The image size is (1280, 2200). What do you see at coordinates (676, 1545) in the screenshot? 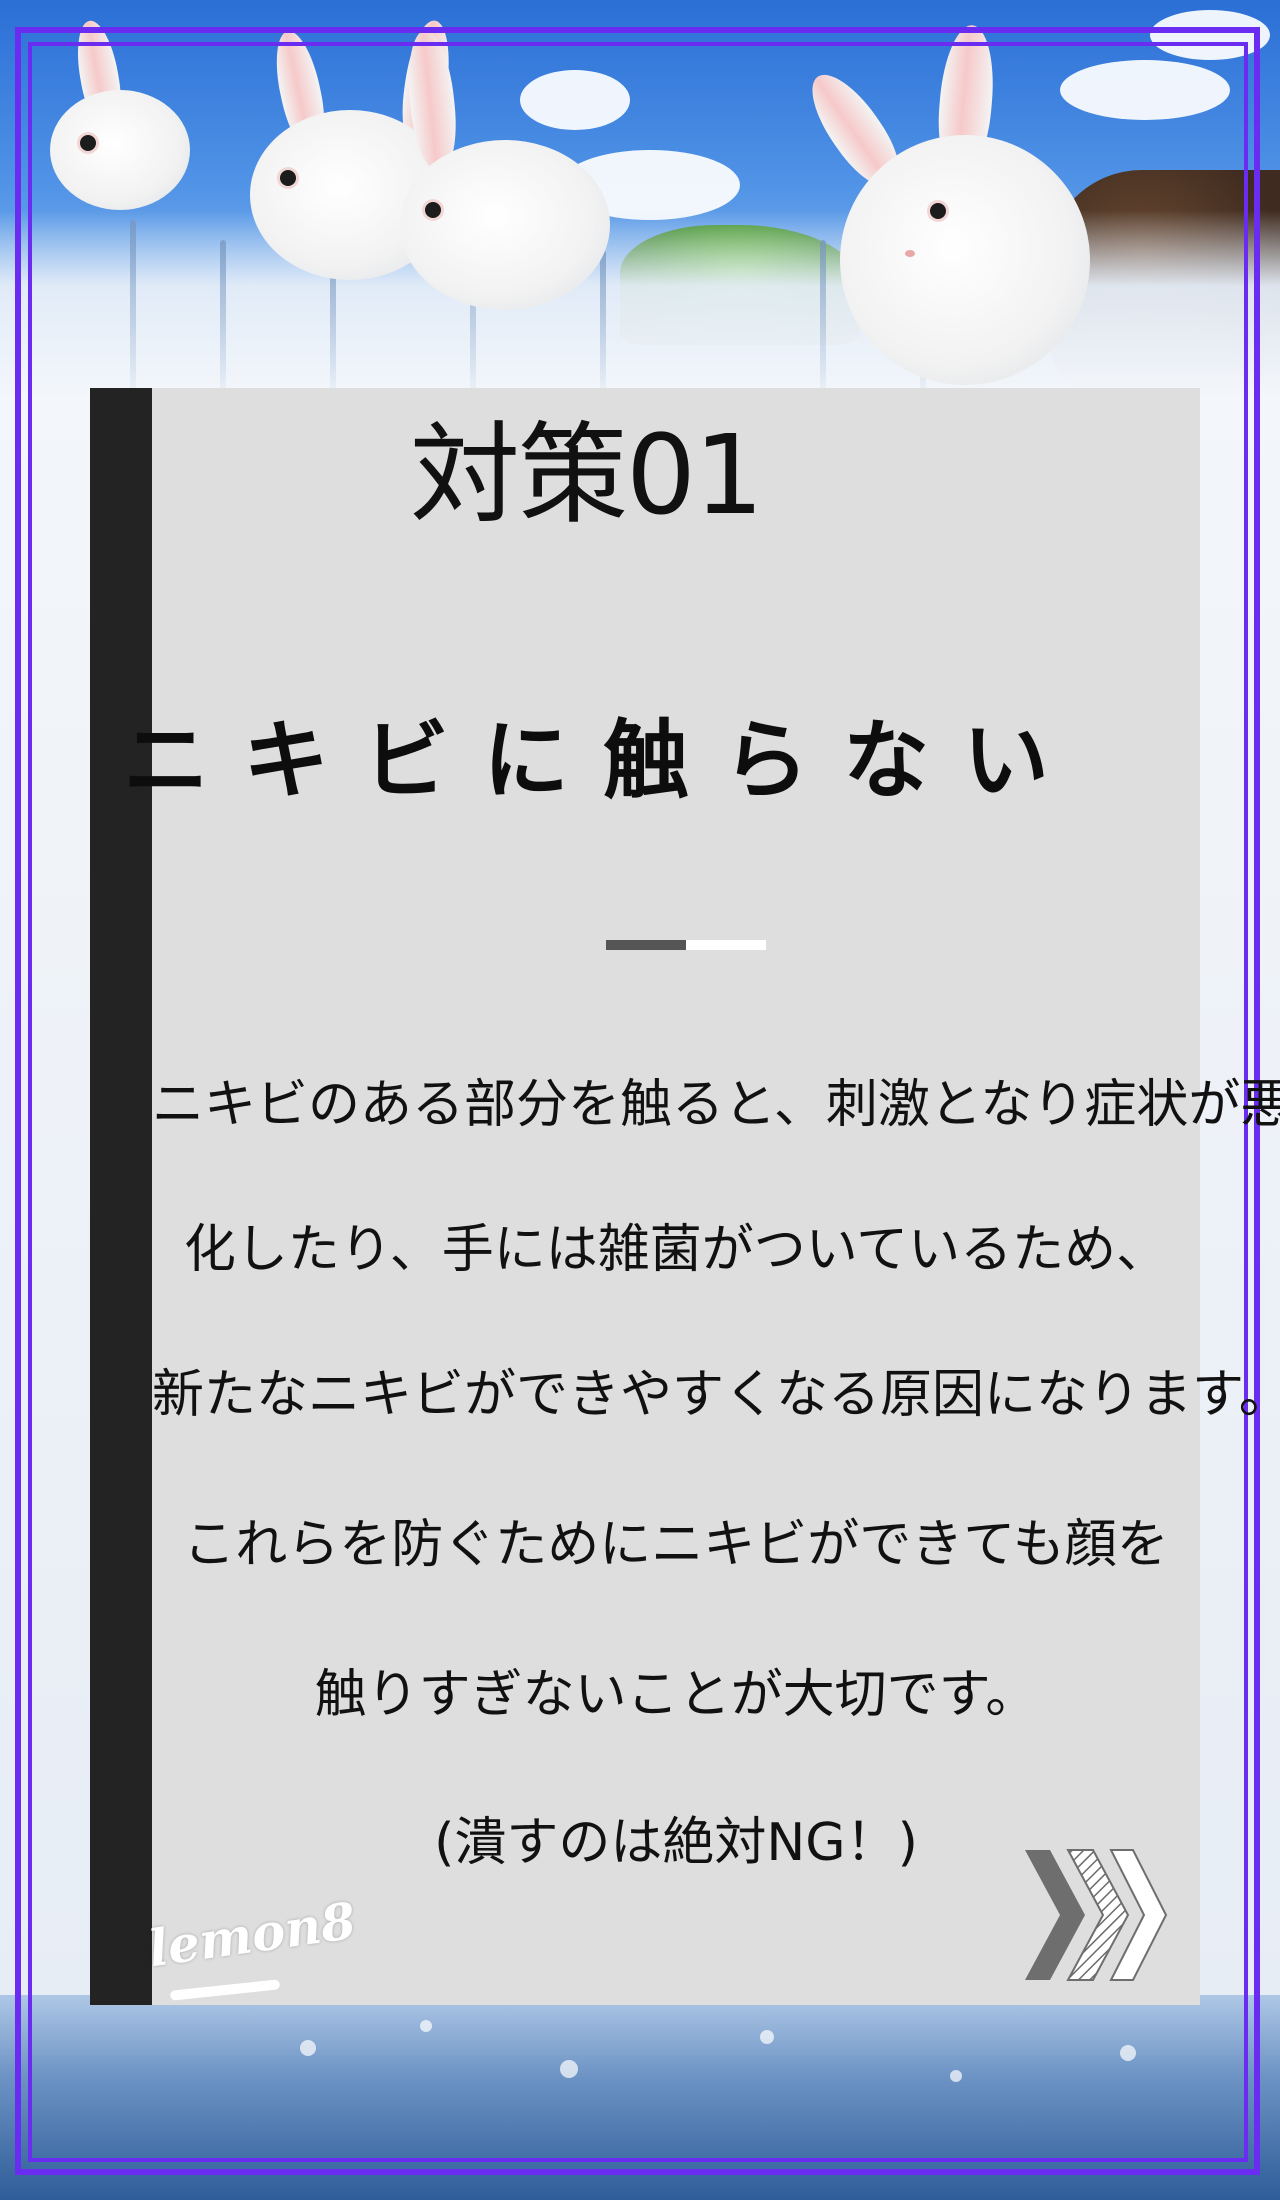
I see `body-line-4: これらを防ぐためにニキビができても顔を` at bounding box center [676, 1545].